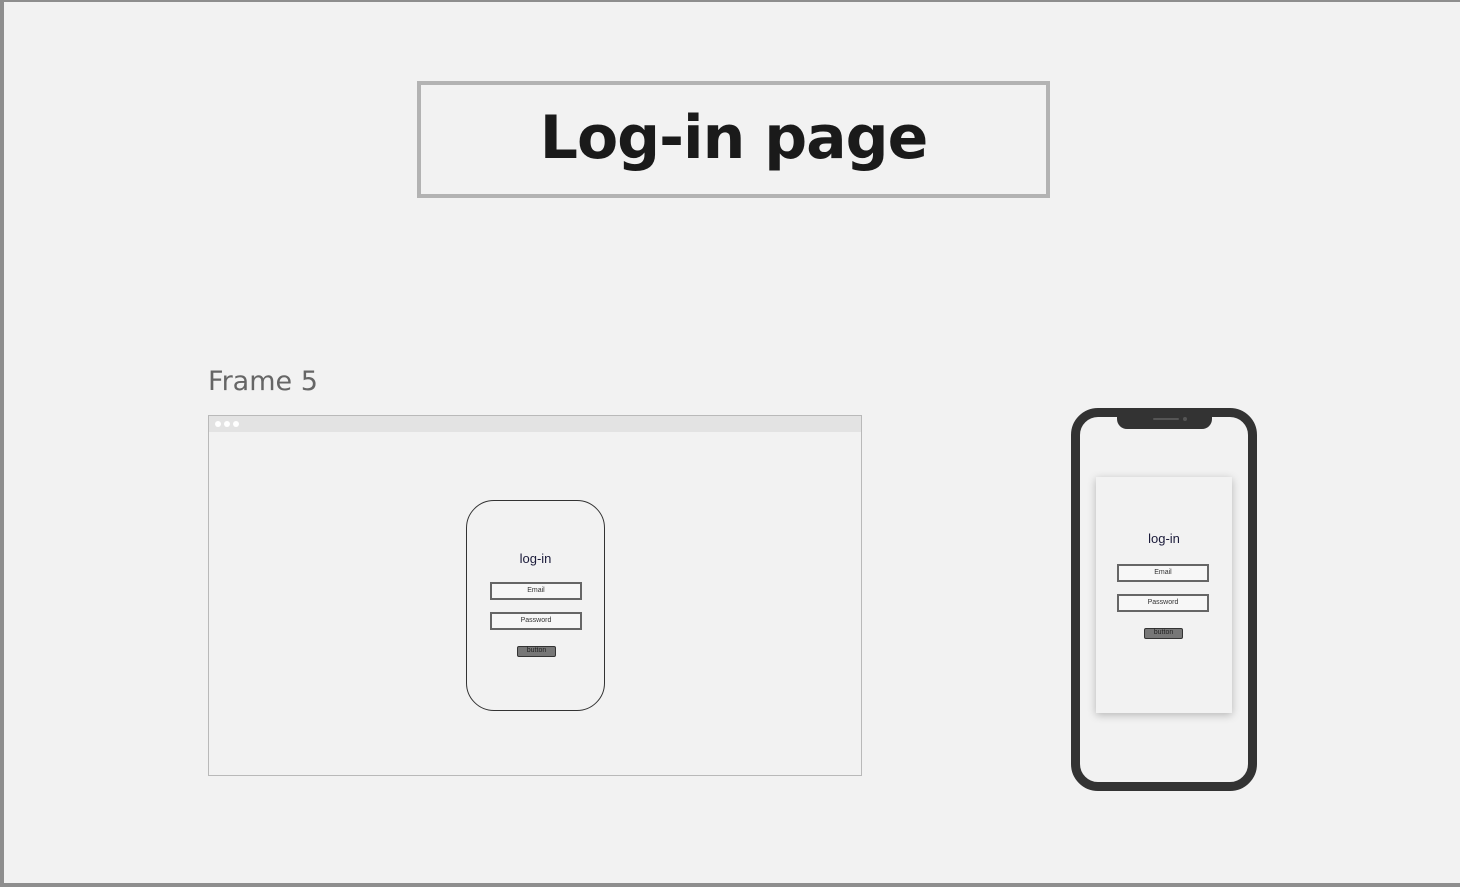 The width and height of the screenshot is (1460, 887). I want to click on phone-notch, so click(1164, 422).